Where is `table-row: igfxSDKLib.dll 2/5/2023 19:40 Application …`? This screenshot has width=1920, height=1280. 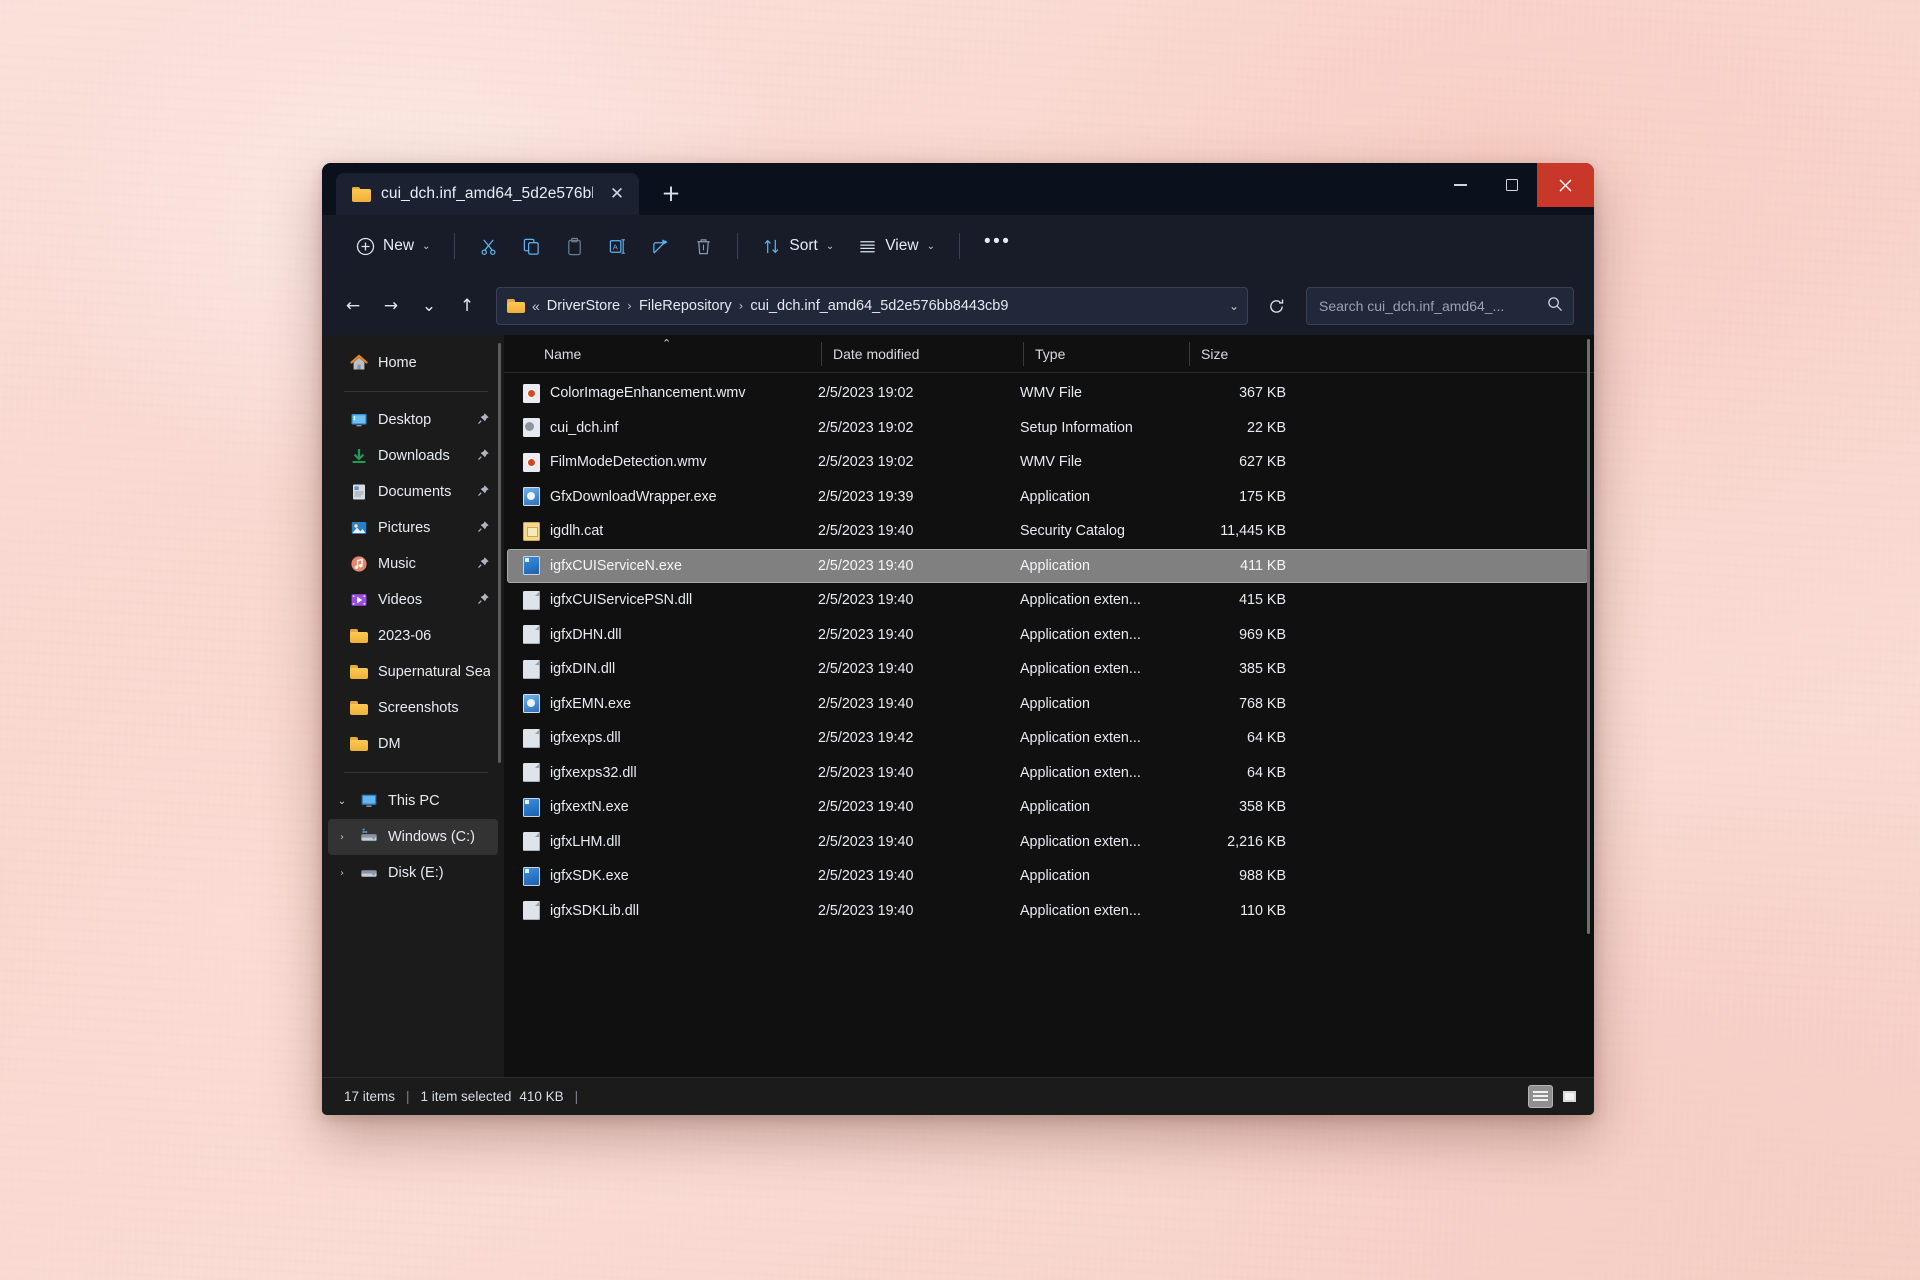
table-row: igfxSDKLib.dll 2/5/2023 19:40 Application … is located at coordinates (1047, 911).